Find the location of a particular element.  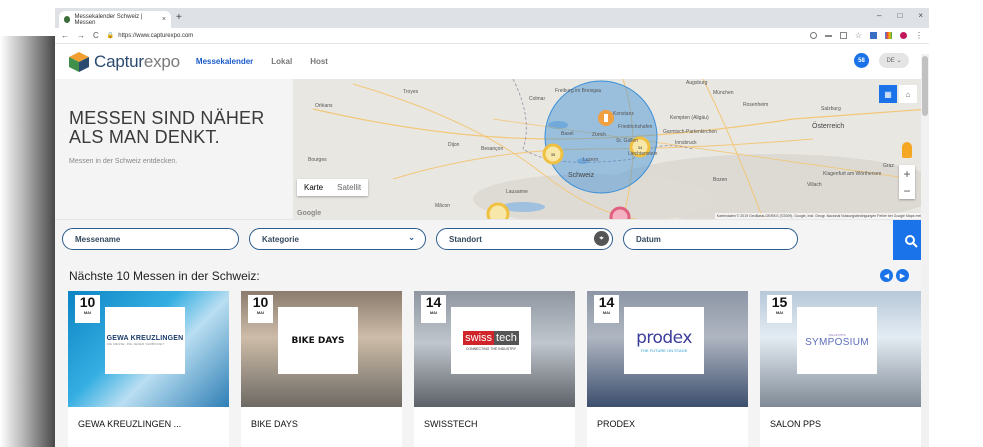

url-text: https://www.capturexpo.com is located at coordinates (156, 35).